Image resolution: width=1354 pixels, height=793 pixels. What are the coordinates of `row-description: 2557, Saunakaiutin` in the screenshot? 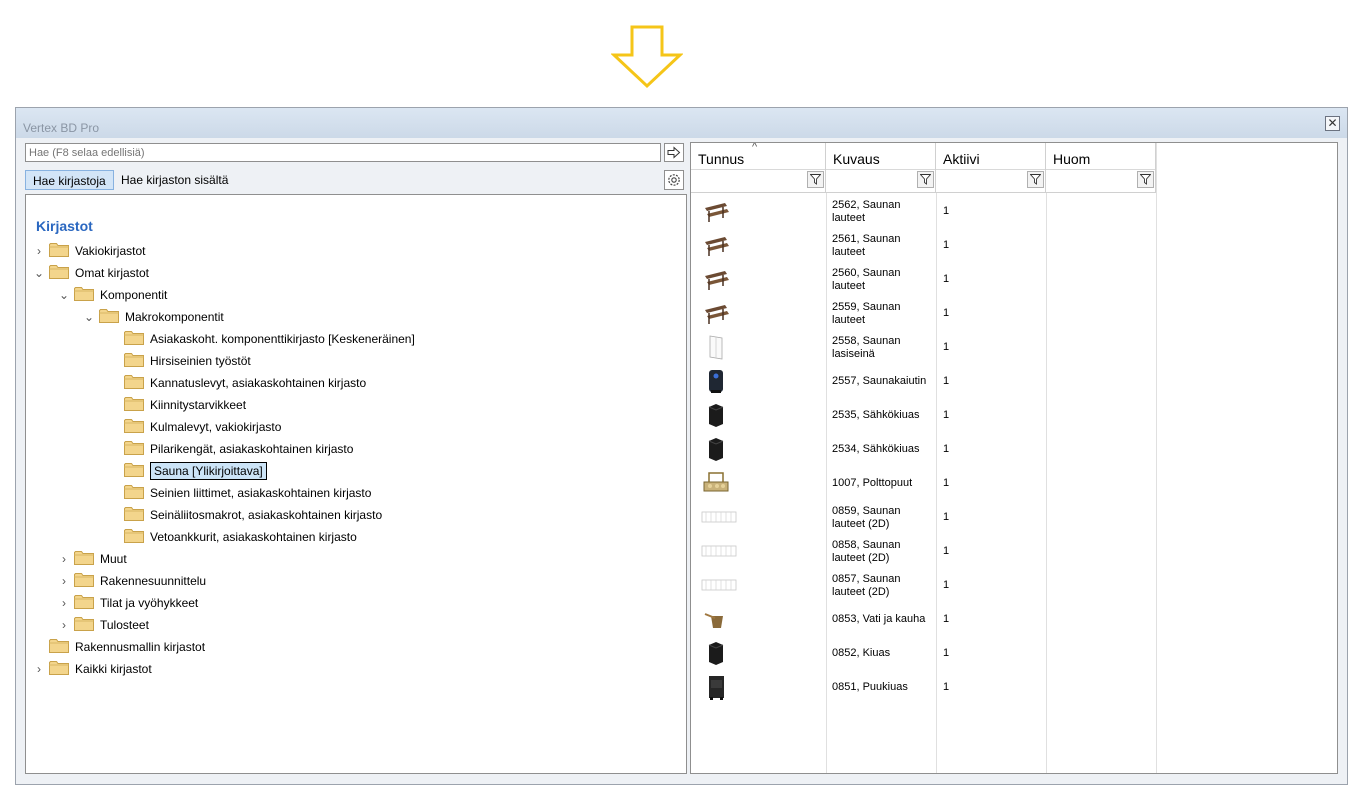 It's located at (882, 381).